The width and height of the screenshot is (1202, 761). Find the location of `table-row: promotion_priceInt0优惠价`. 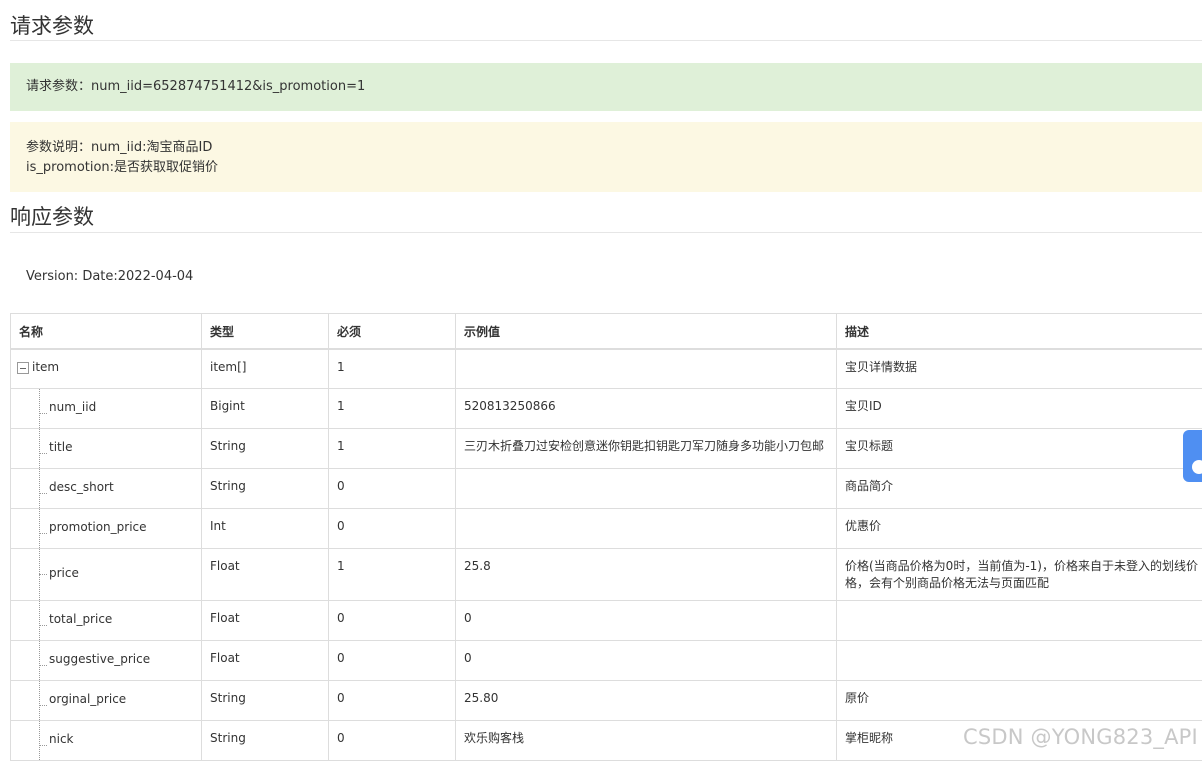

table-row: promotion_priceInt0优惠价 is located at coordinates (606, 528).